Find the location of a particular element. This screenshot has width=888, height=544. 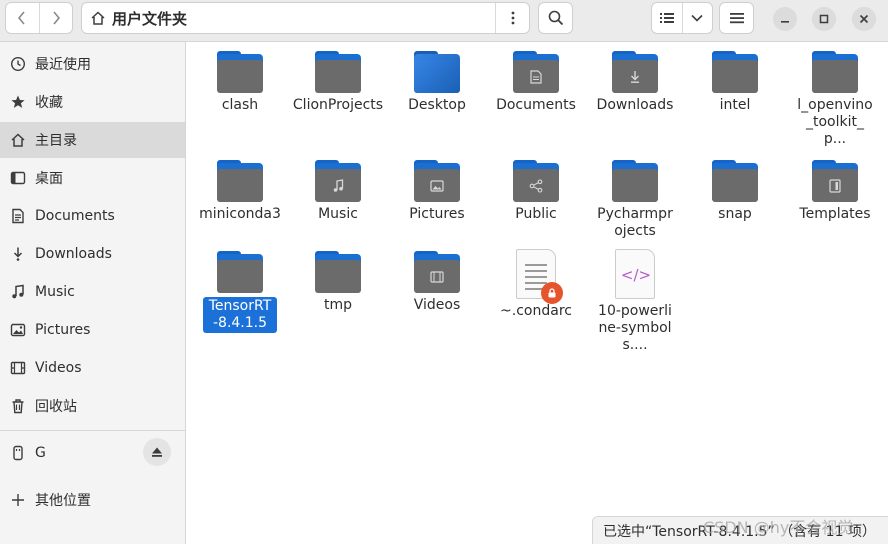

folder-item: tmp is located at coordinates (338, 282).